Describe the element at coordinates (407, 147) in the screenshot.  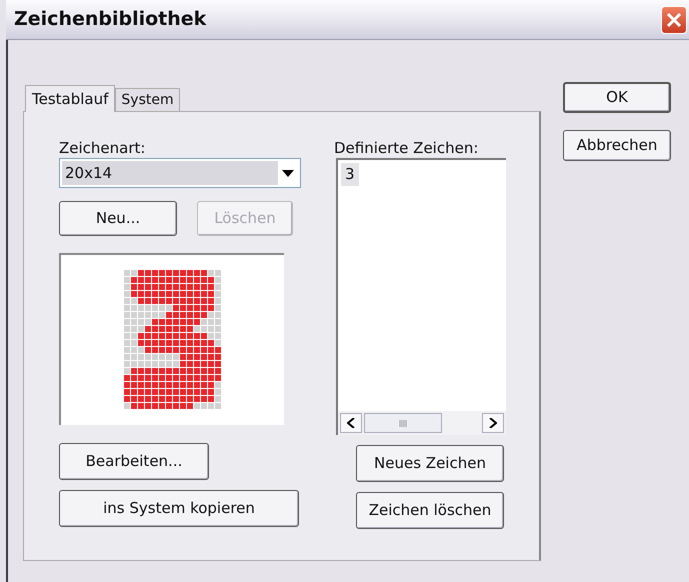
I see `list-label: Definierte Zeichen:` at that location.